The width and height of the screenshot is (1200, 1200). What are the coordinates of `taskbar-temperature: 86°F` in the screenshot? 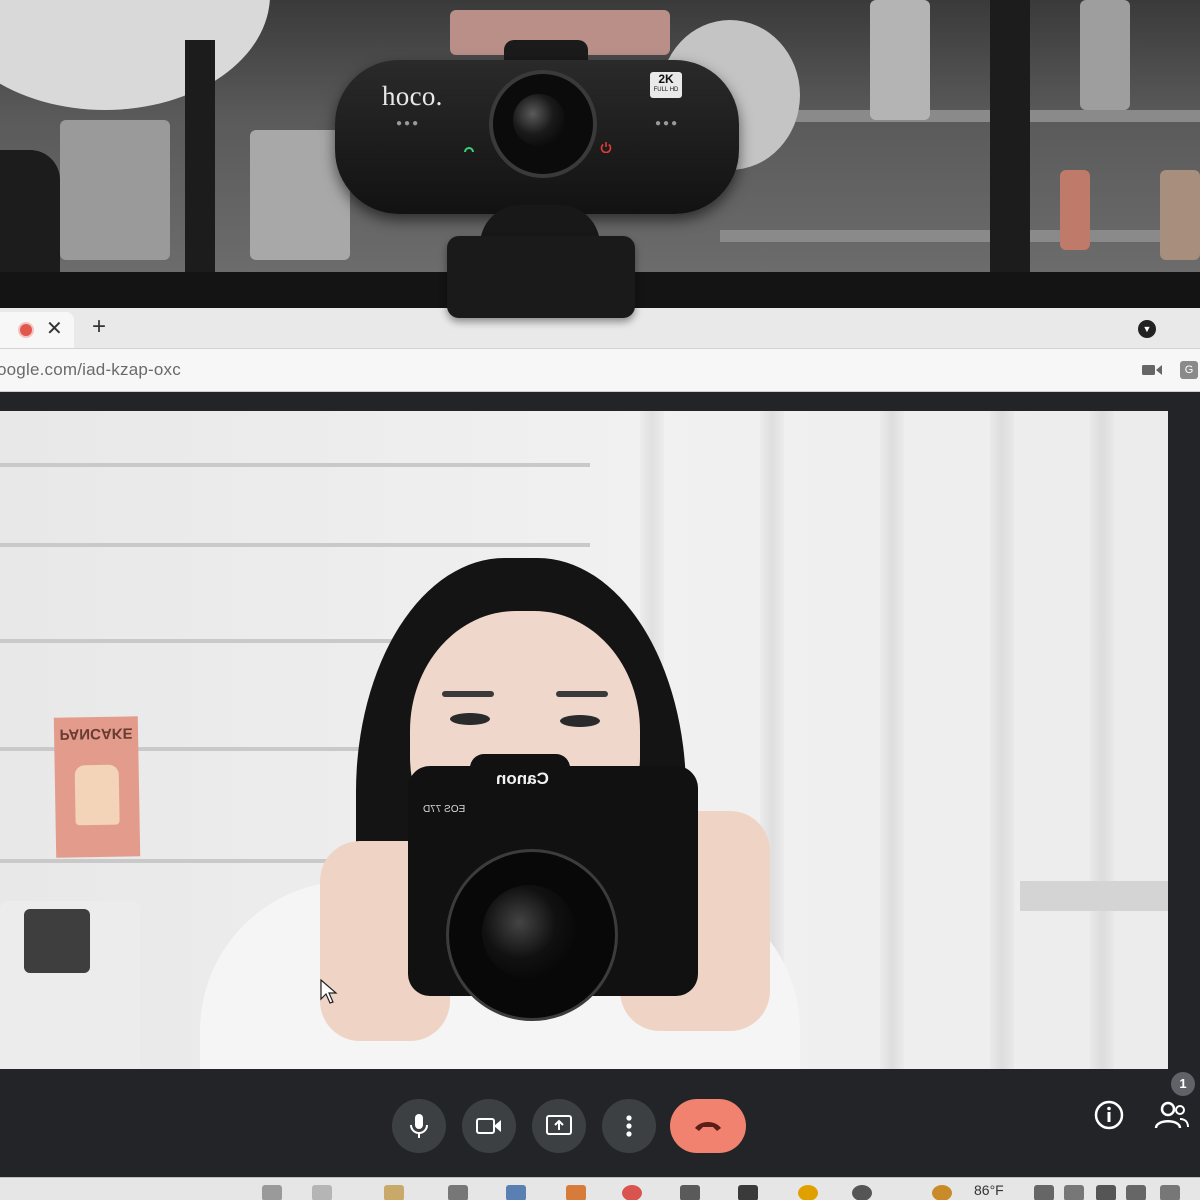 It's located at (989, 1190).